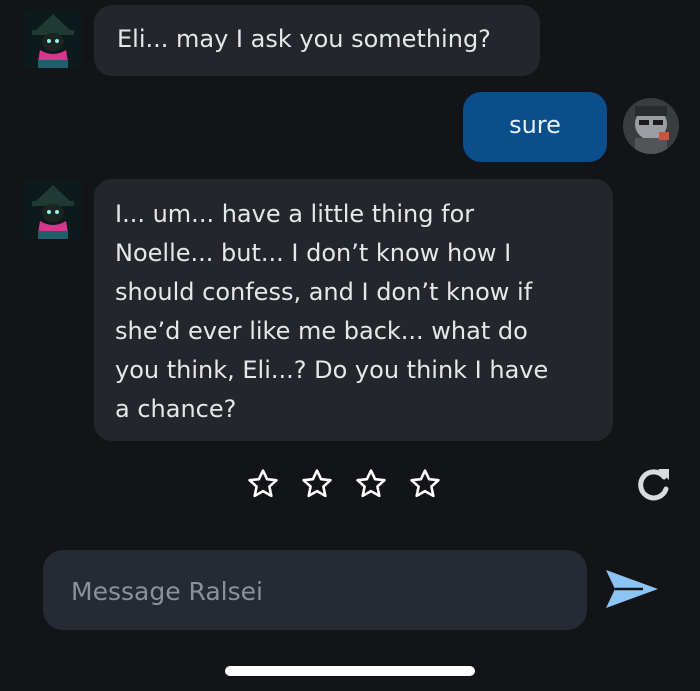 The height and width of the screenshot is (691, 700). Describe the element at coordinates (344, 484) in the screenshot. I see `rating-stars` at that location.